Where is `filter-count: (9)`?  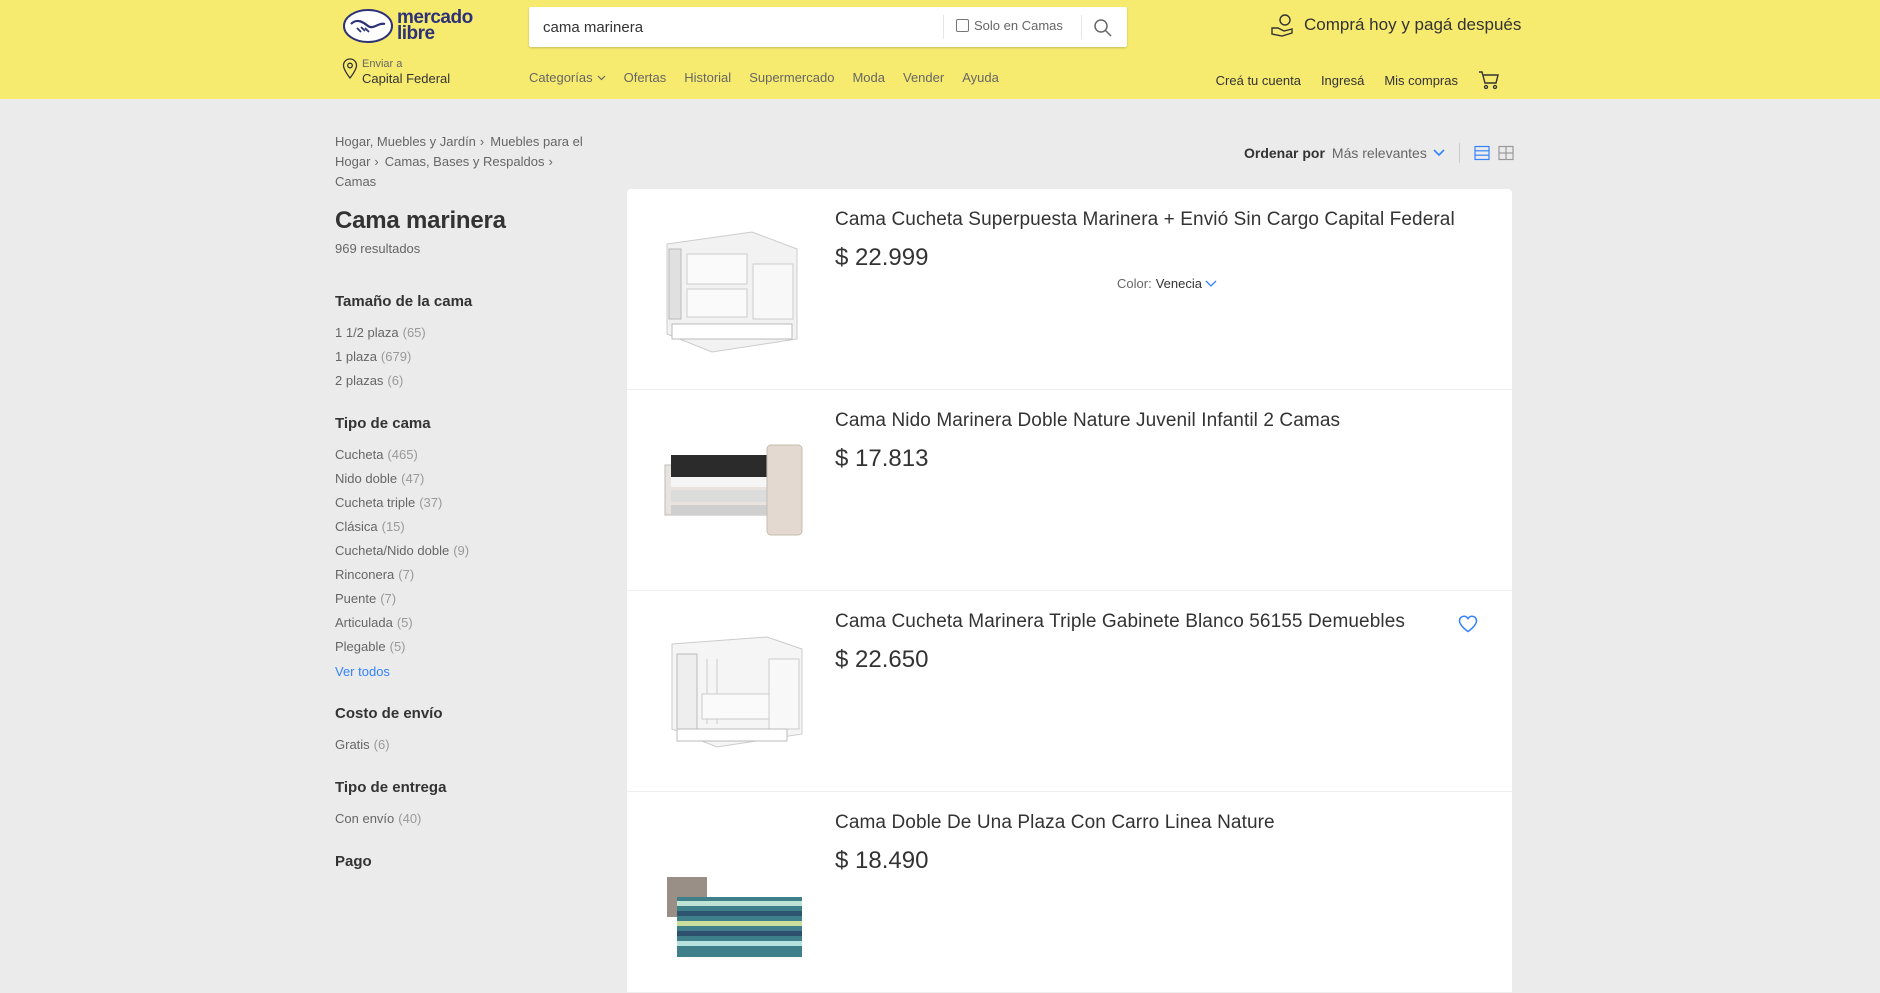
filter-count: (9) is located at coordinates (461, 550).